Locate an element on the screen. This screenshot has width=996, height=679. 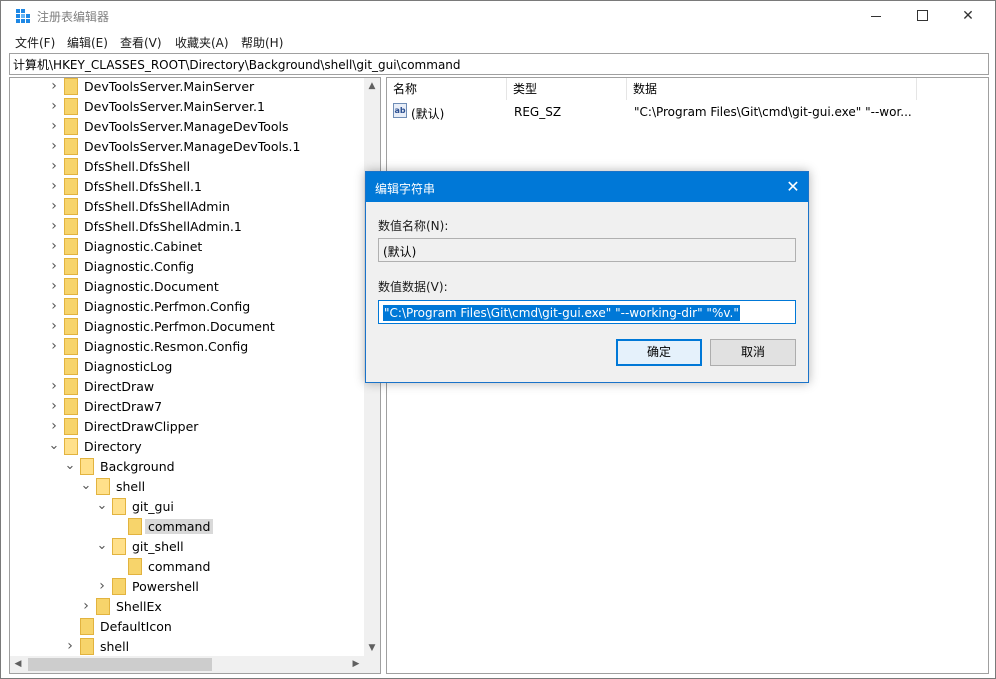
scroll-corner is located at coordinates (372, 664).